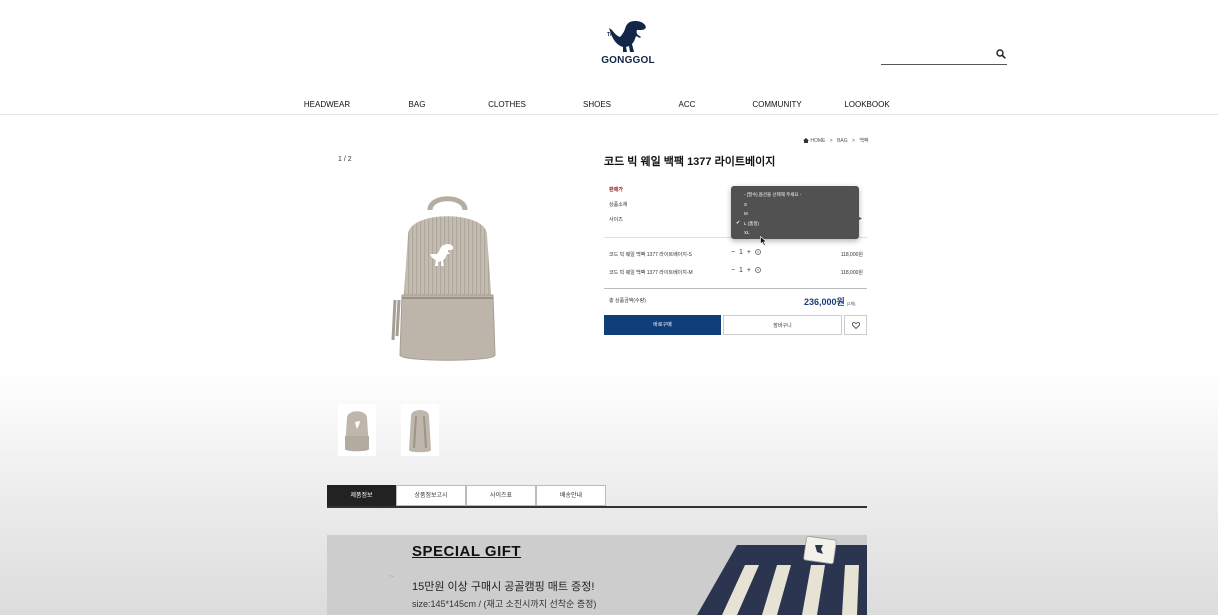 The height and width of the screenshot is (615, 1218). I want to click on decoration-mark: ~, so click(392, 576).